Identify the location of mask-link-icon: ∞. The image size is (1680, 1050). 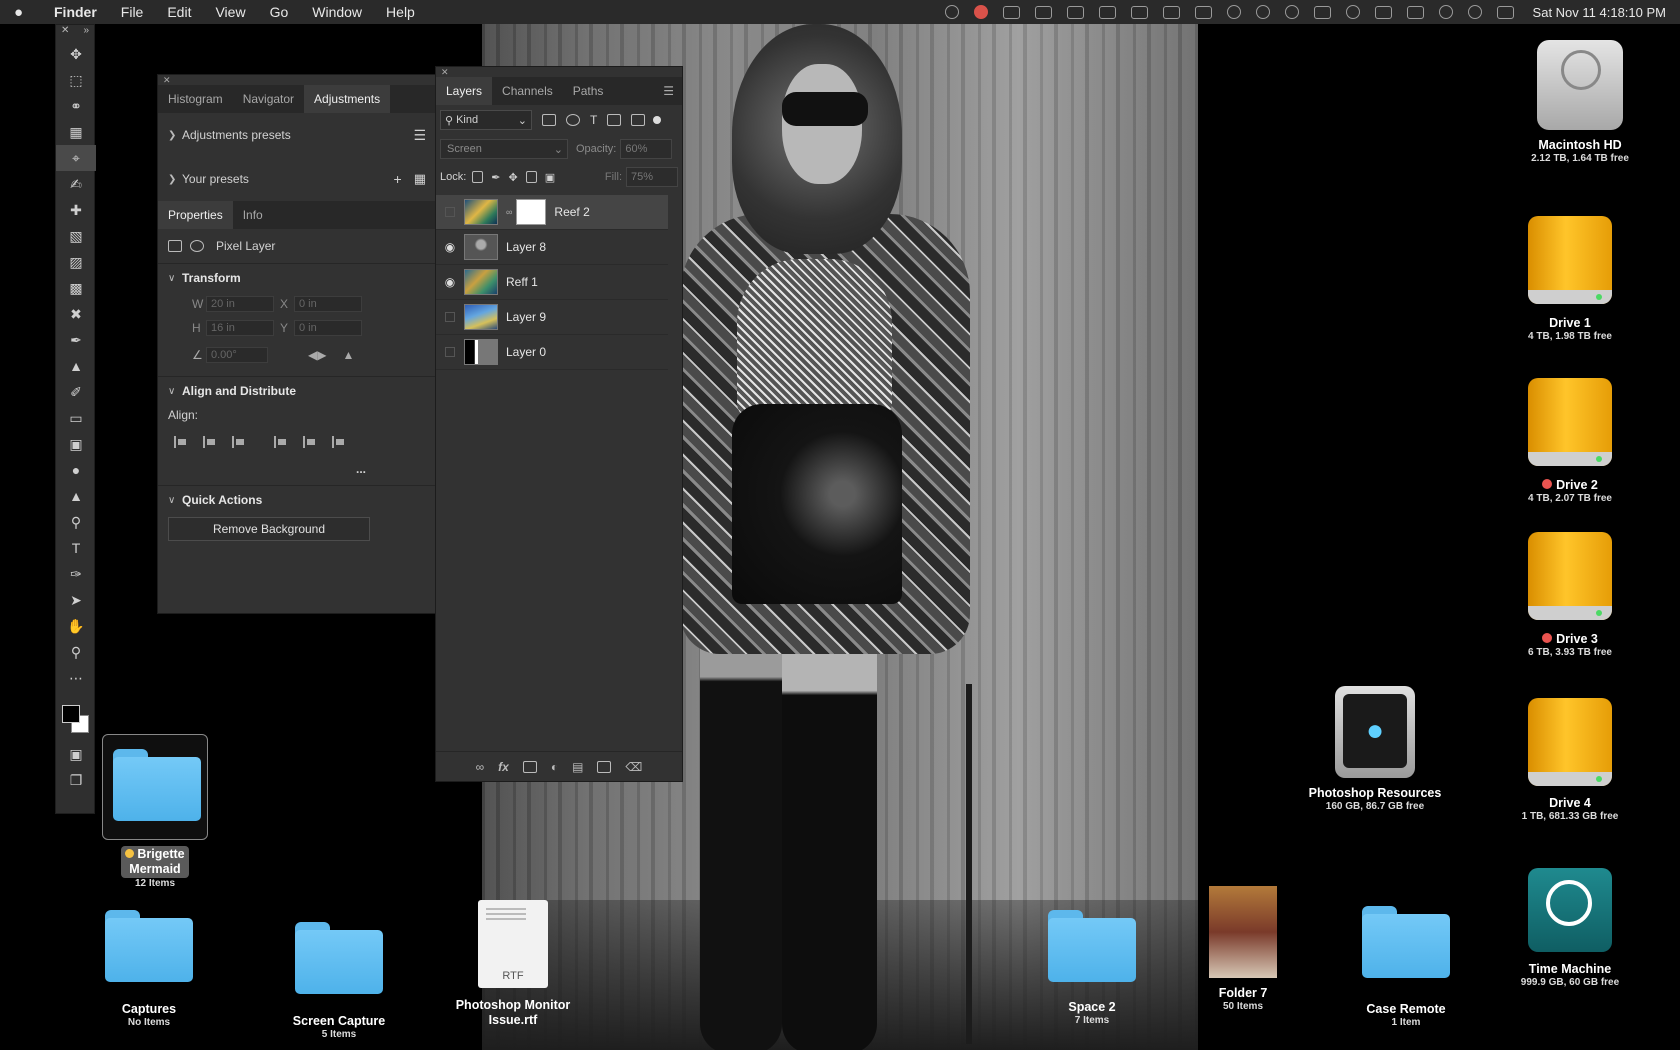
(509, 212).